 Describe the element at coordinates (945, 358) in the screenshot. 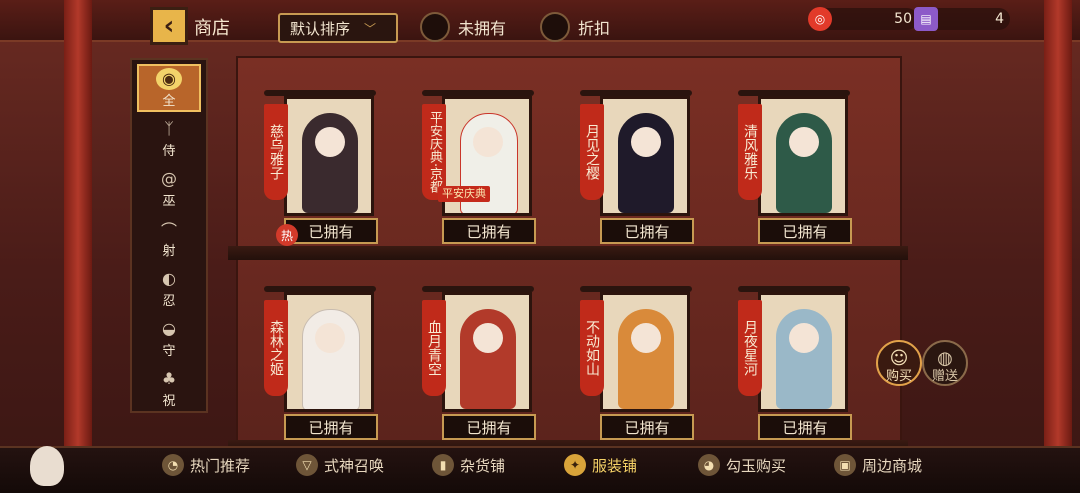

I see `owl-icon: ◍` at that location.